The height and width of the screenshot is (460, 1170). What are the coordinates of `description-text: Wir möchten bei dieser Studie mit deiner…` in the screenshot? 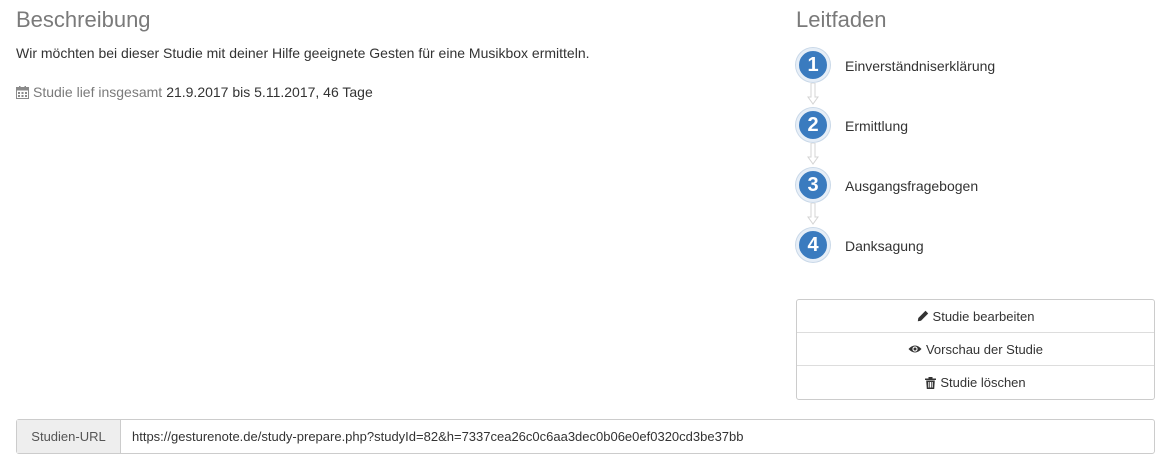 It's located at (303, 53).